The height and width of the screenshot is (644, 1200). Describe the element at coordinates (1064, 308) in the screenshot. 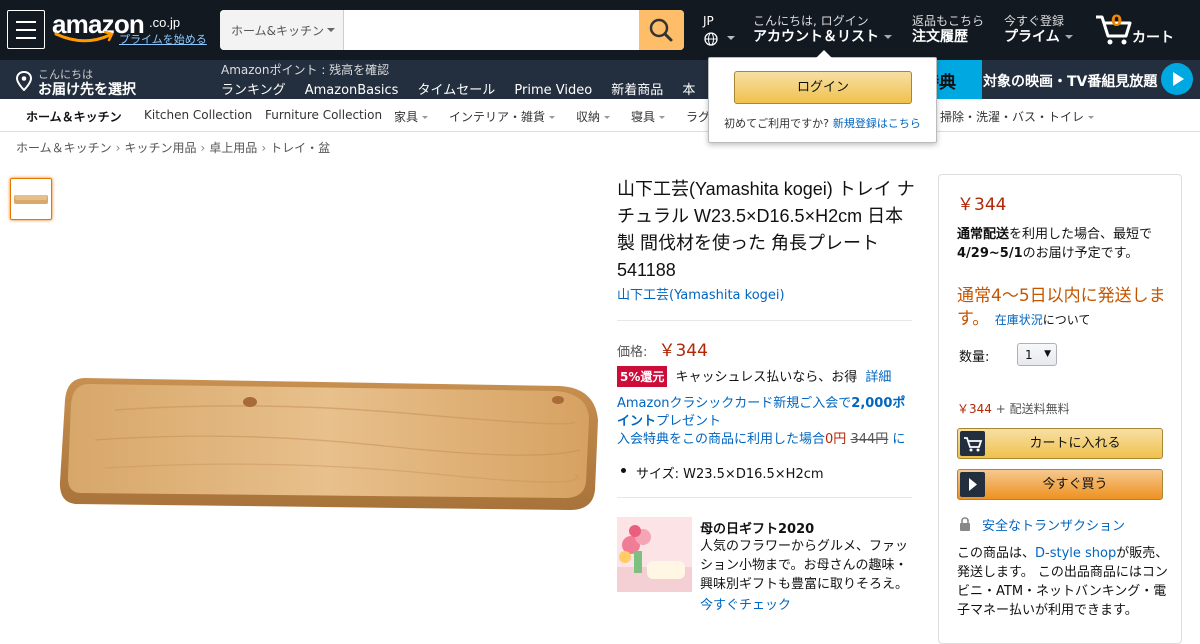

I see `stock-status: 通常4～5日以内に発送します。 在庫状況について` at that location.